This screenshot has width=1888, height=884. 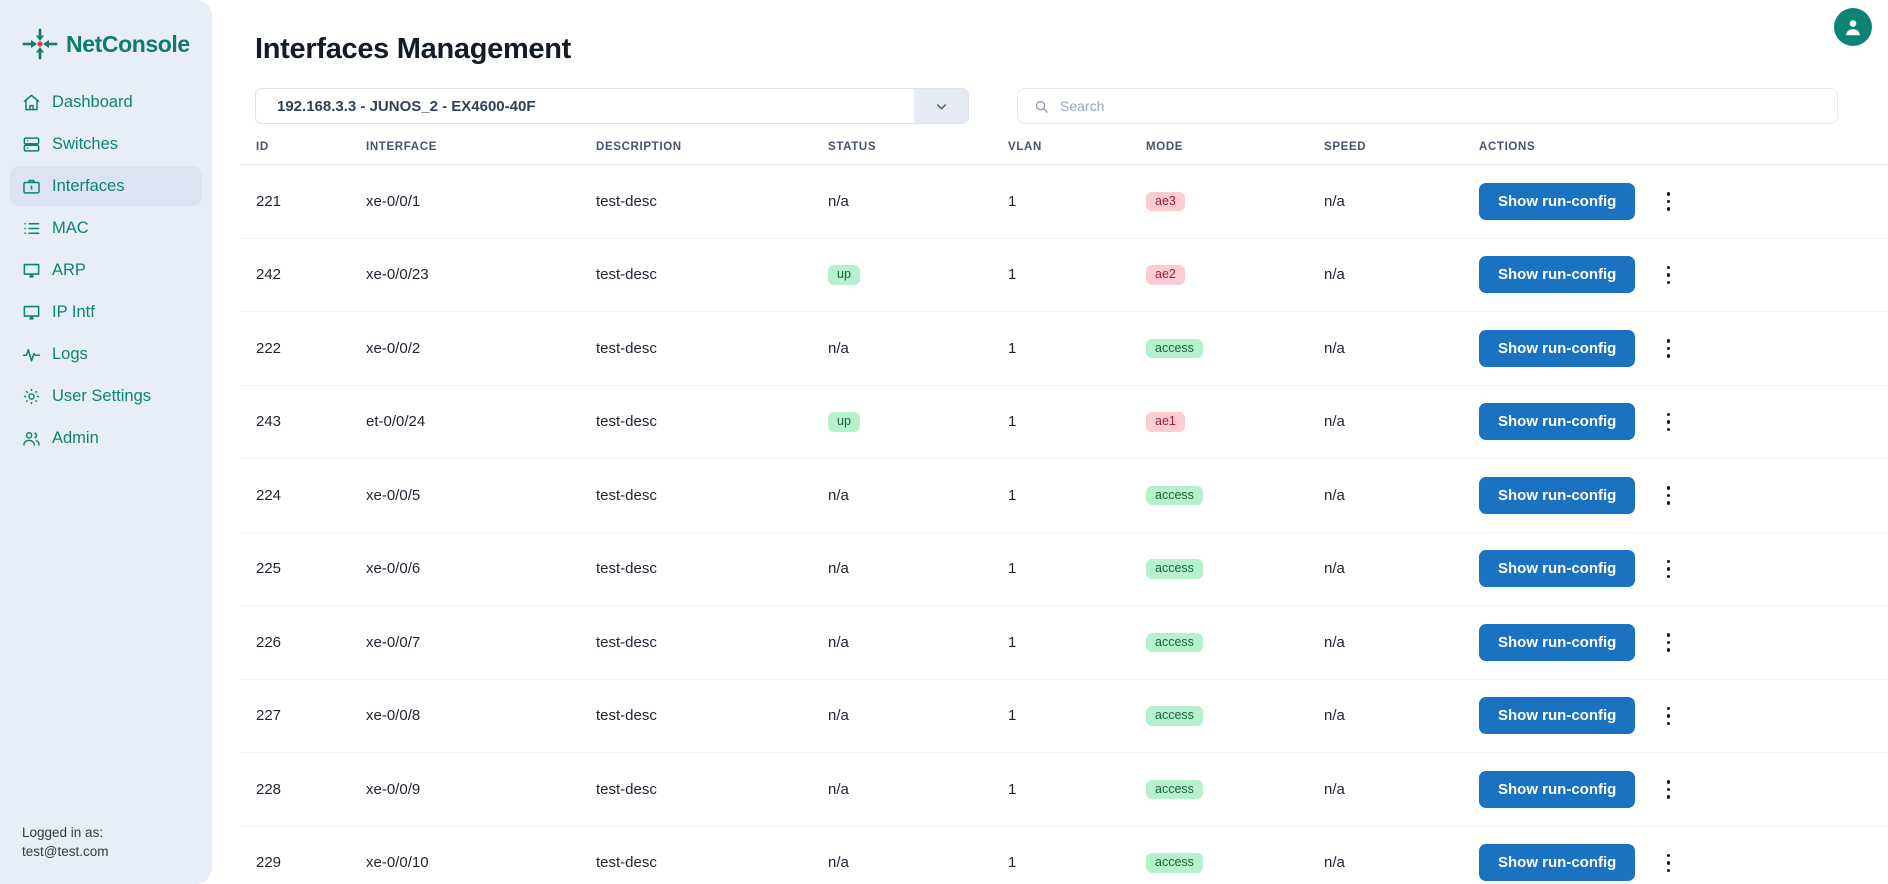 What do you see at coordinates (269, 201) in the screenshot?
I see `cell-id: 221` at bounding box center [269, 201].